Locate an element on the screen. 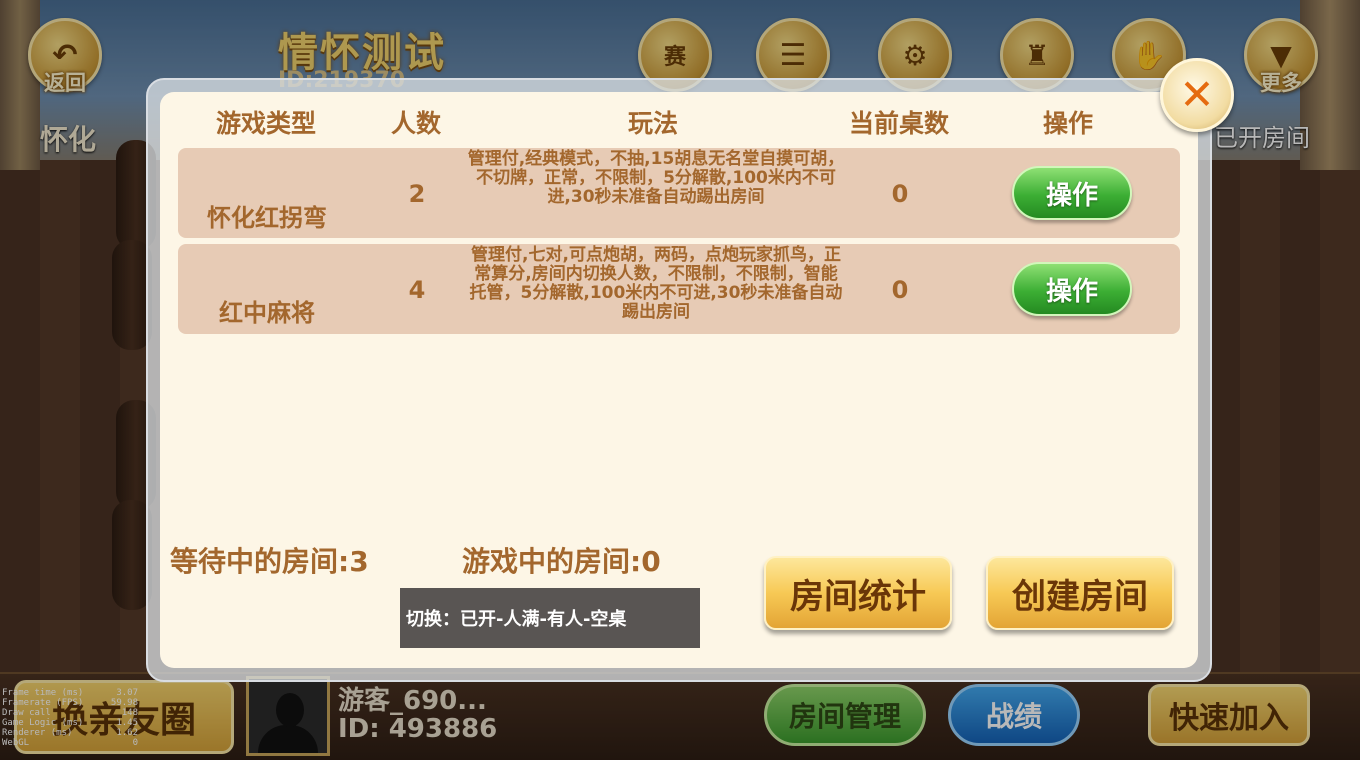 This screenshot has width=1360, height=760. row-game-type: 红中麻将 is located at coordinates (267, 313).